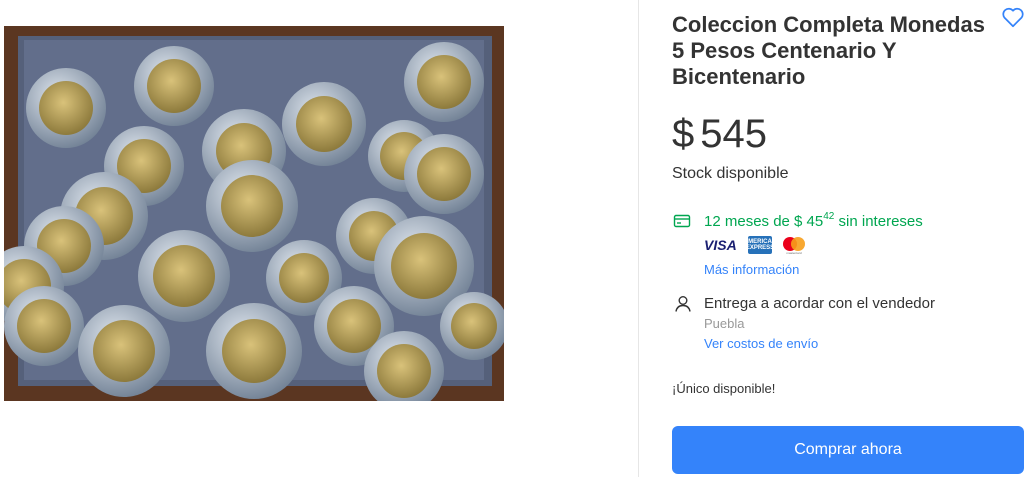  I want to click on payment-cards: VISA AMERICAN EXPRESS mastercard, so click(756, 245).